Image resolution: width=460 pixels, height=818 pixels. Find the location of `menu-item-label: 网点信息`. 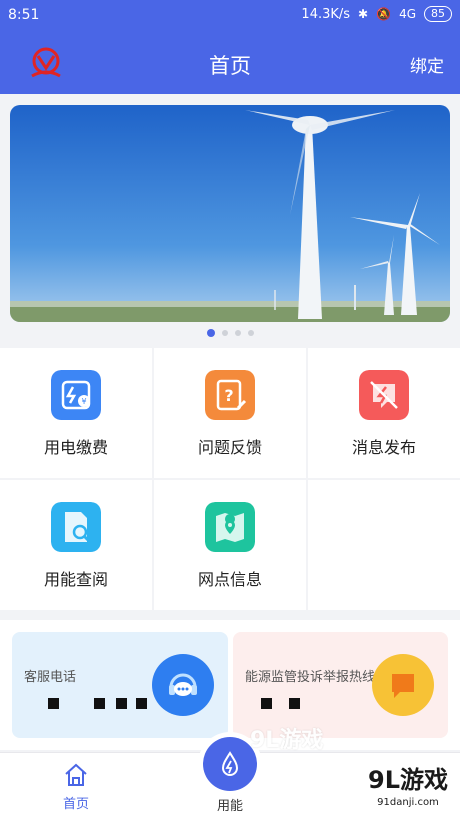

menu-item-label: 网点信息 is located at coordinates (229, 579).